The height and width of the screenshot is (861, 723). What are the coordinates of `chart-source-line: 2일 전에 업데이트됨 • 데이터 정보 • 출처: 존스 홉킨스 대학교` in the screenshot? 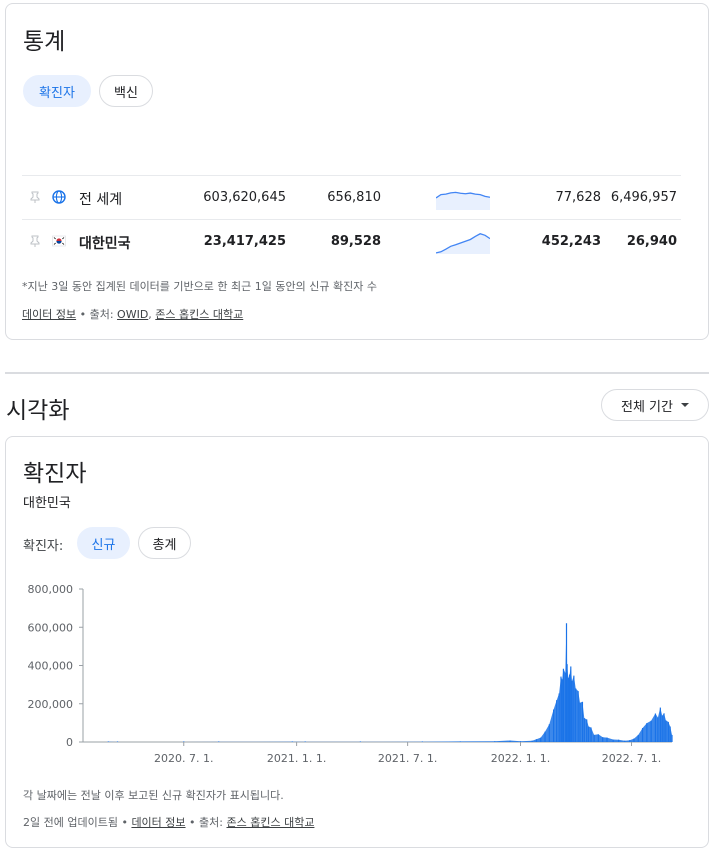 It's located at (169, 822).